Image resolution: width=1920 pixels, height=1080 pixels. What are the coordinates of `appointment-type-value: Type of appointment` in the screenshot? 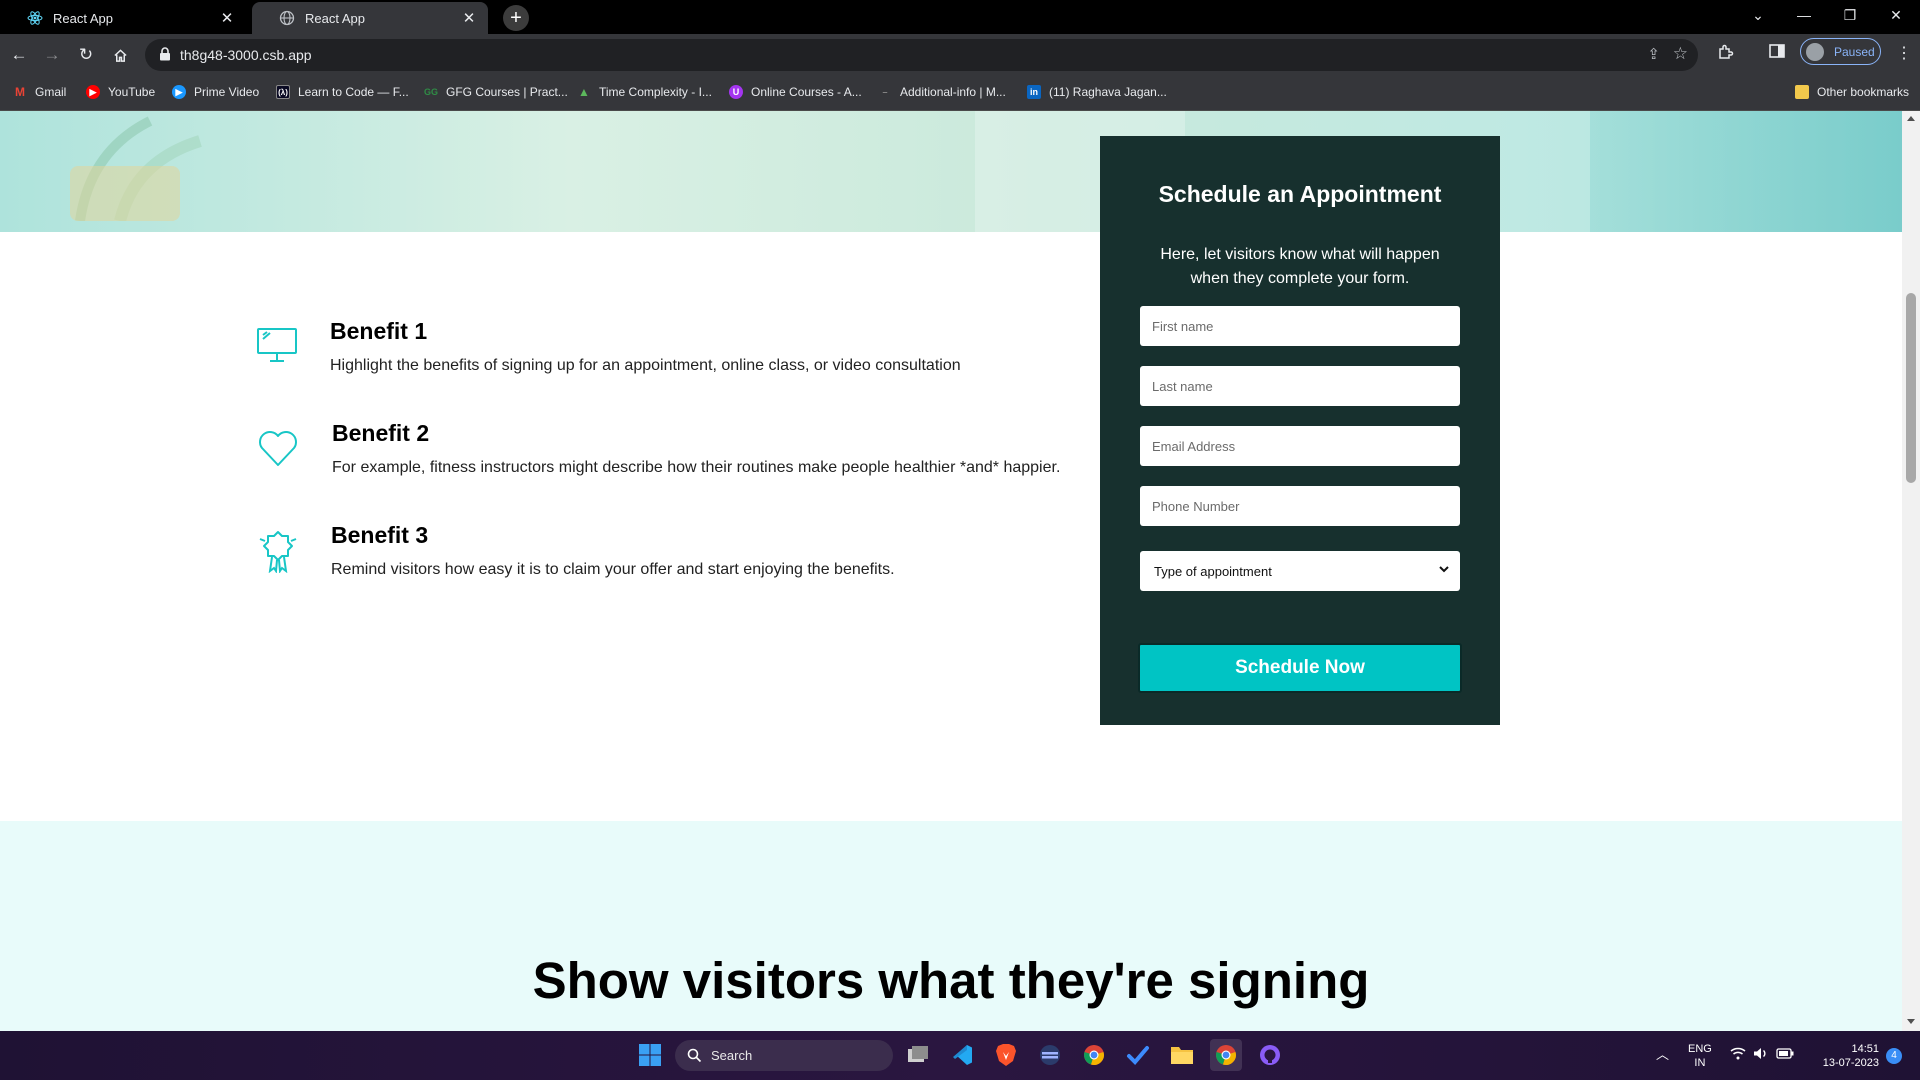 It's located at (1213, 571).